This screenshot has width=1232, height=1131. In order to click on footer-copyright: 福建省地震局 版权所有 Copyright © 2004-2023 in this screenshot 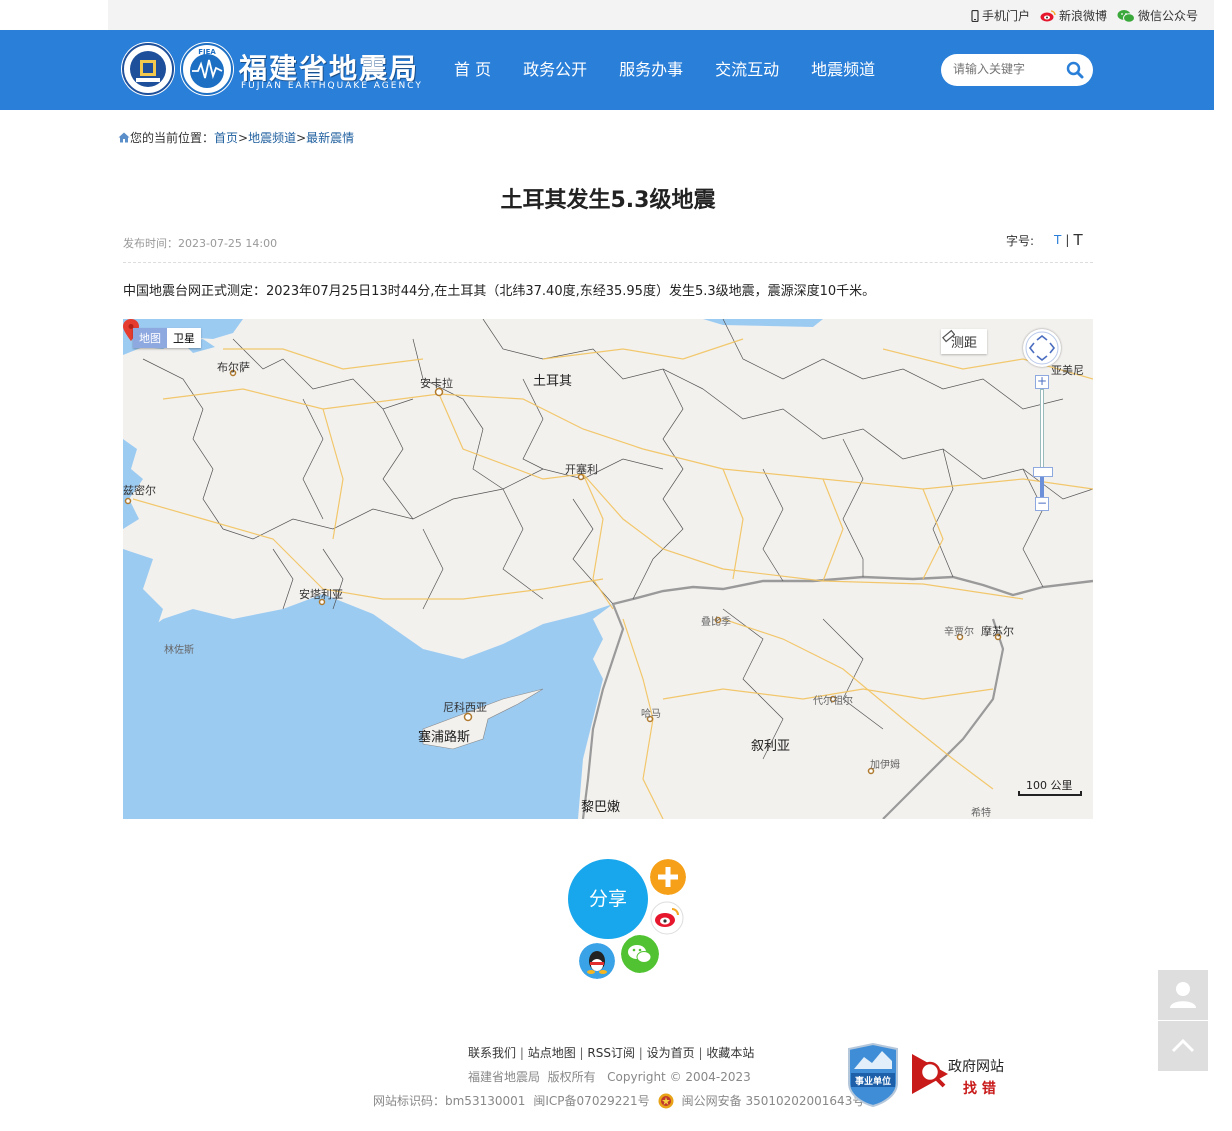, I will do `click(609, 1076)`.